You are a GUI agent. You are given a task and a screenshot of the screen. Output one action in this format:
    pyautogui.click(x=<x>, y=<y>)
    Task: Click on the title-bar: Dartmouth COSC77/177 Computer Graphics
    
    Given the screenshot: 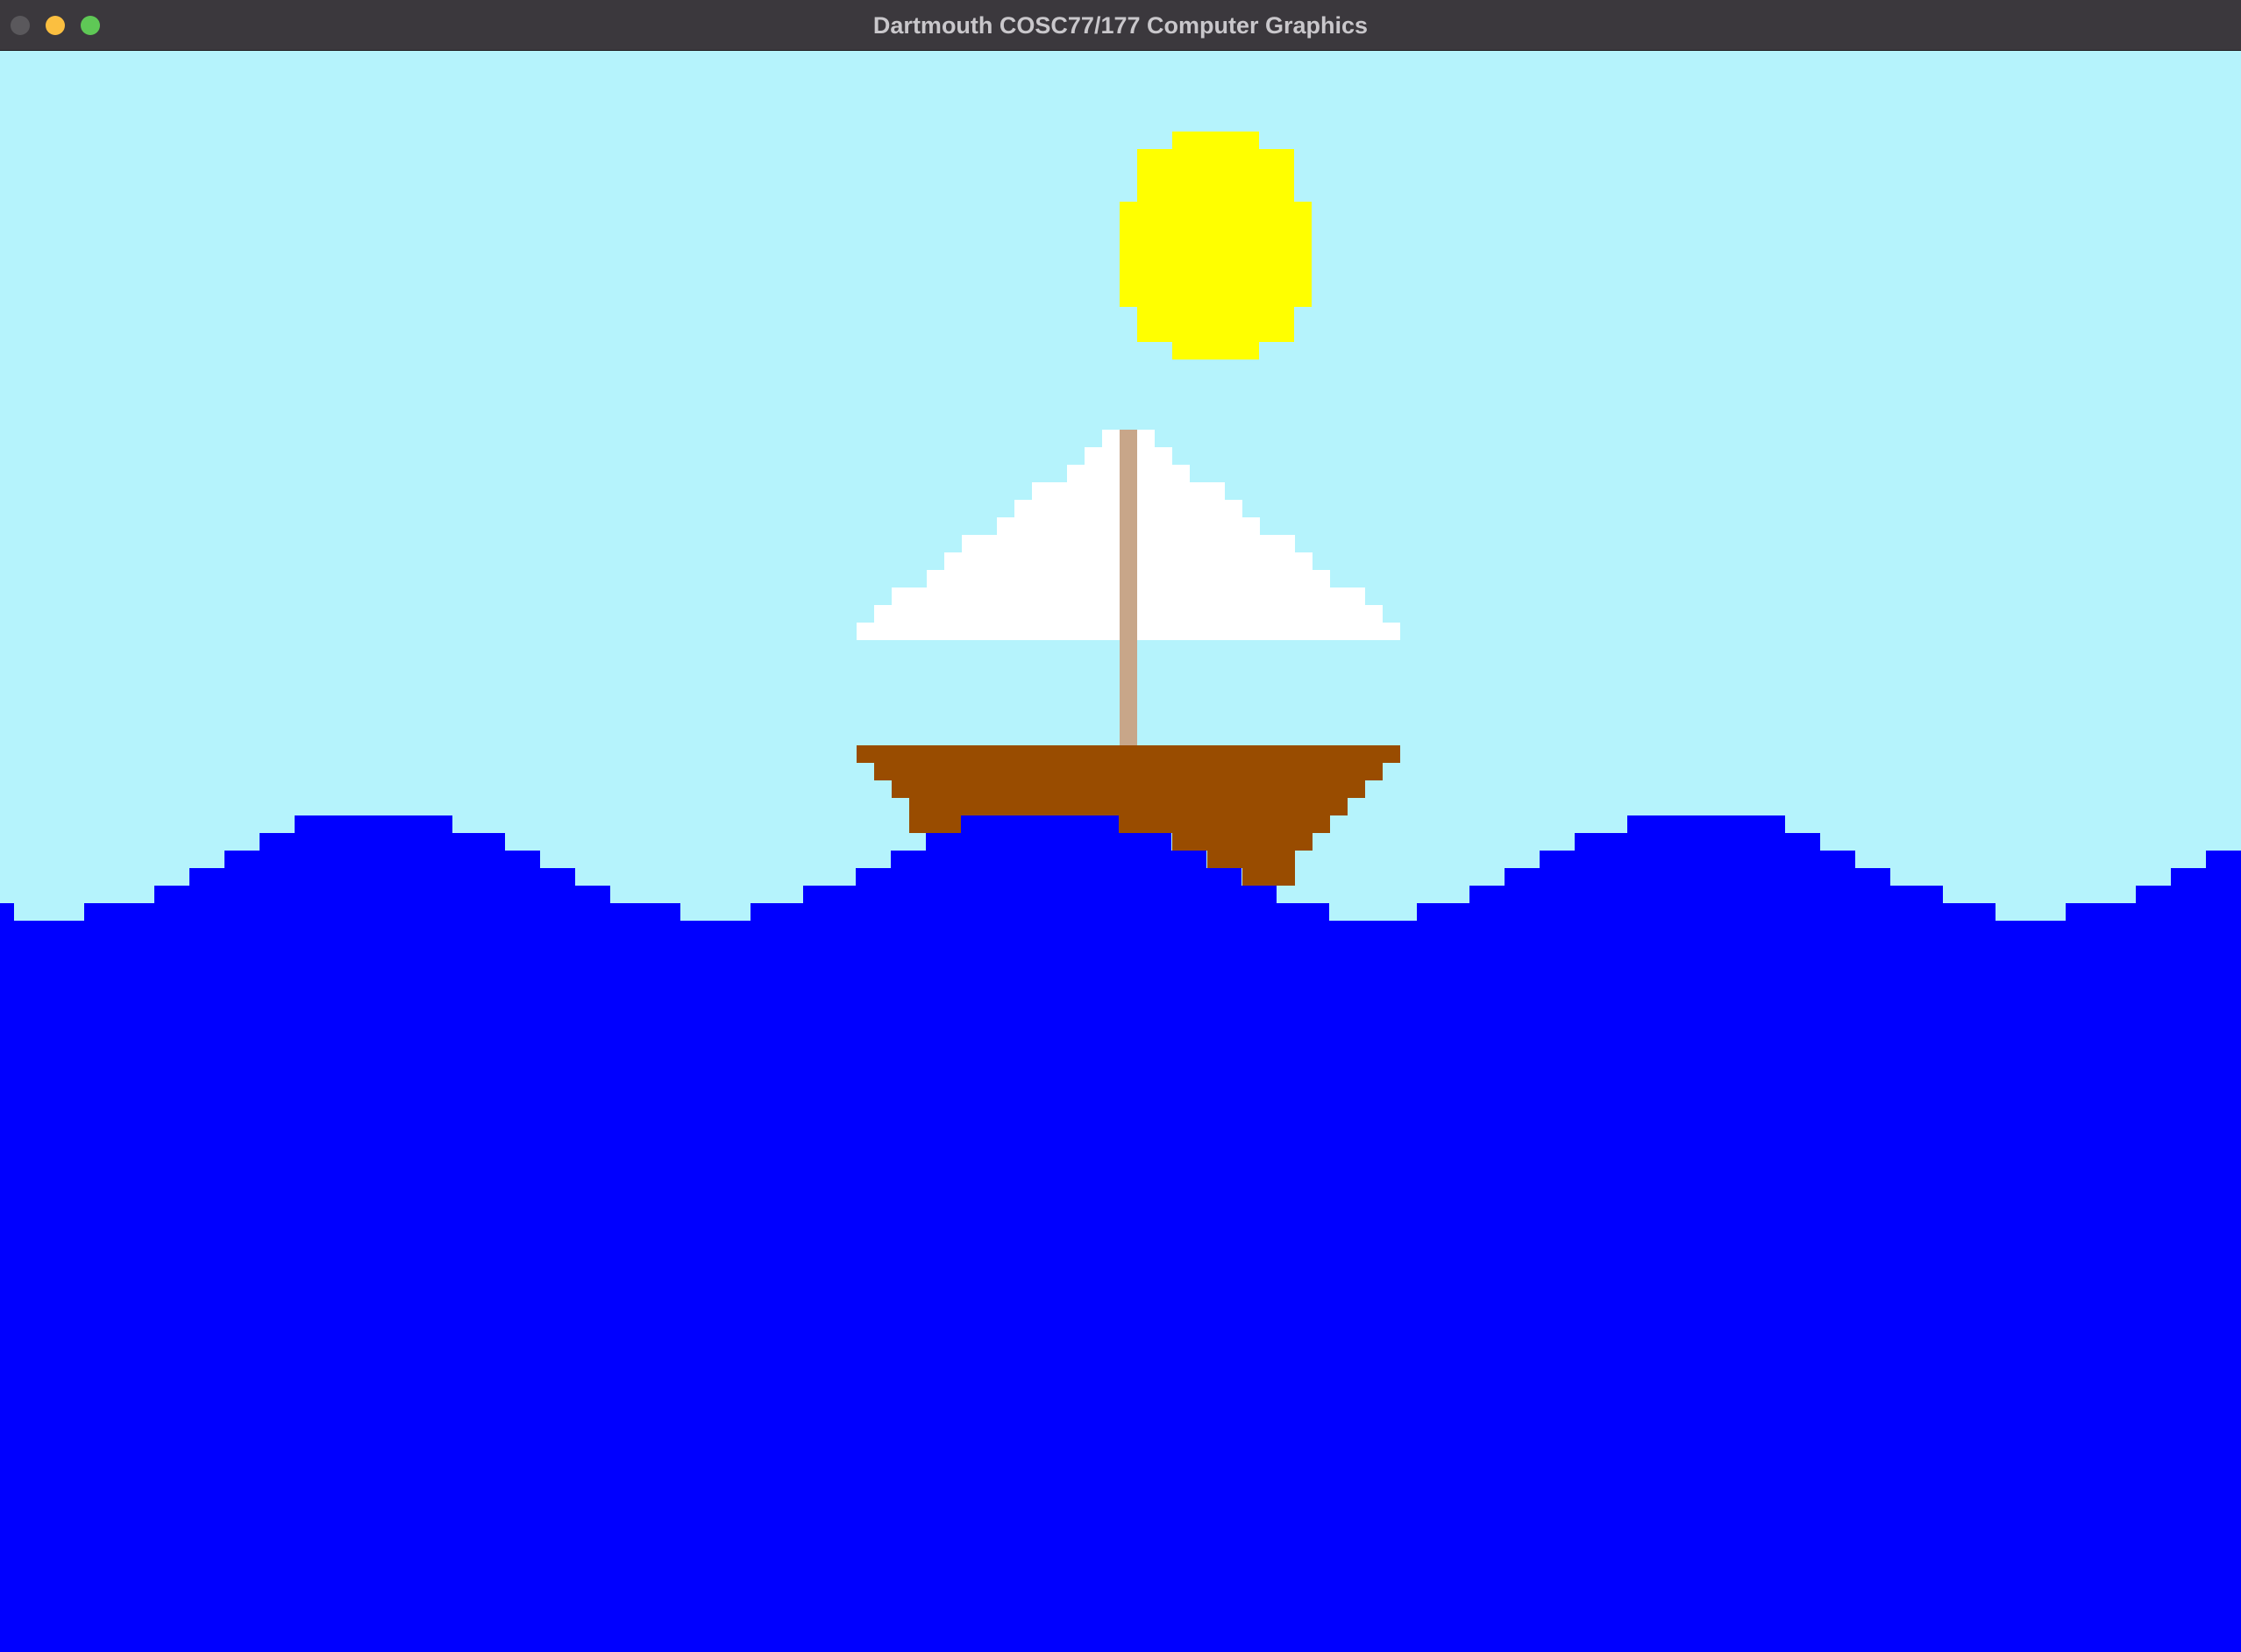 What is the action you would take?
    pyautogui.click(x=1120, y=25)
    